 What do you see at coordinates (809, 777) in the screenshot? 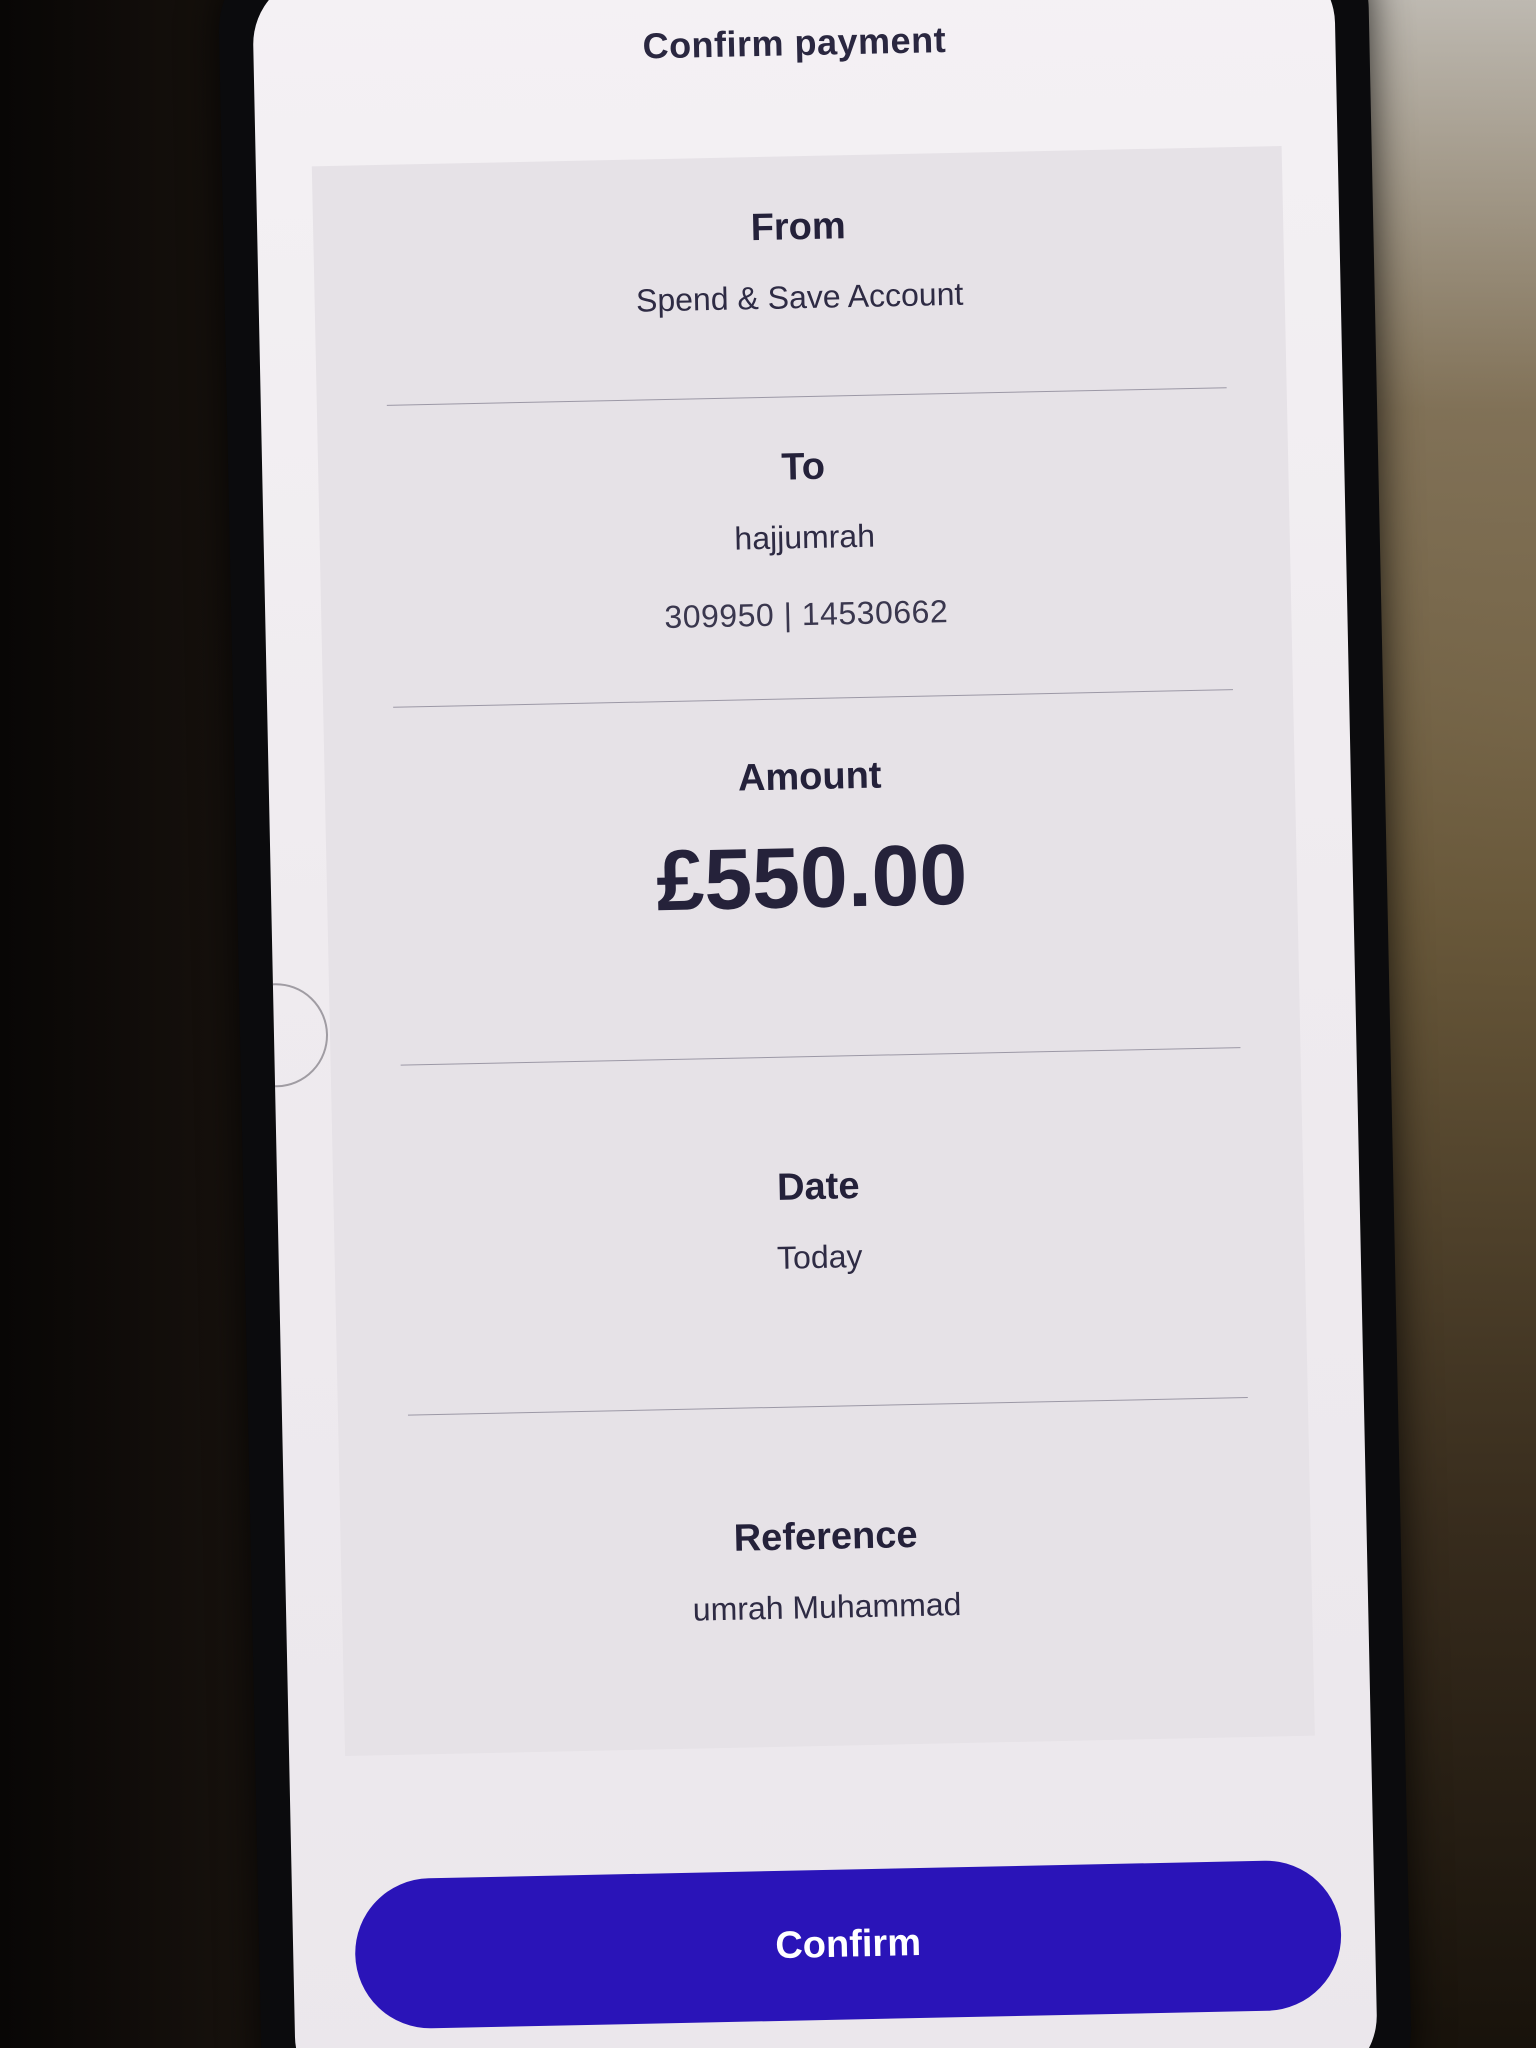
I see `amount-label: Amount` at bounding box center [809, 777].